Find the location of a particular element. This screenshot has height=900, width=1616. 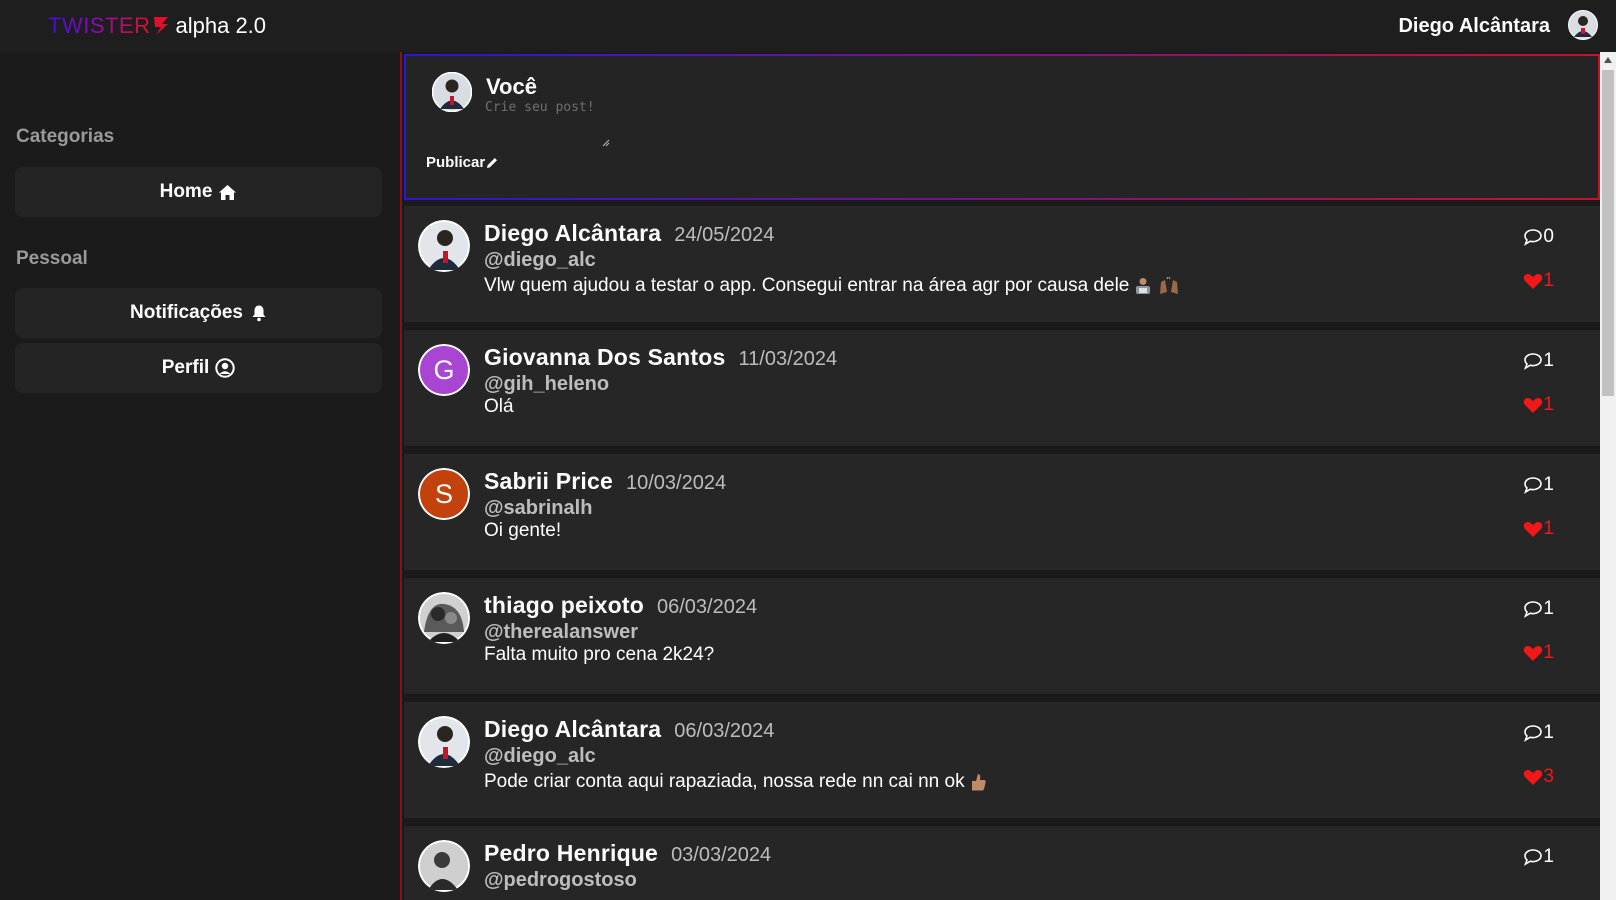

app-logo: TWISTER alpha 2.0 is located at coordinates (157, 26).